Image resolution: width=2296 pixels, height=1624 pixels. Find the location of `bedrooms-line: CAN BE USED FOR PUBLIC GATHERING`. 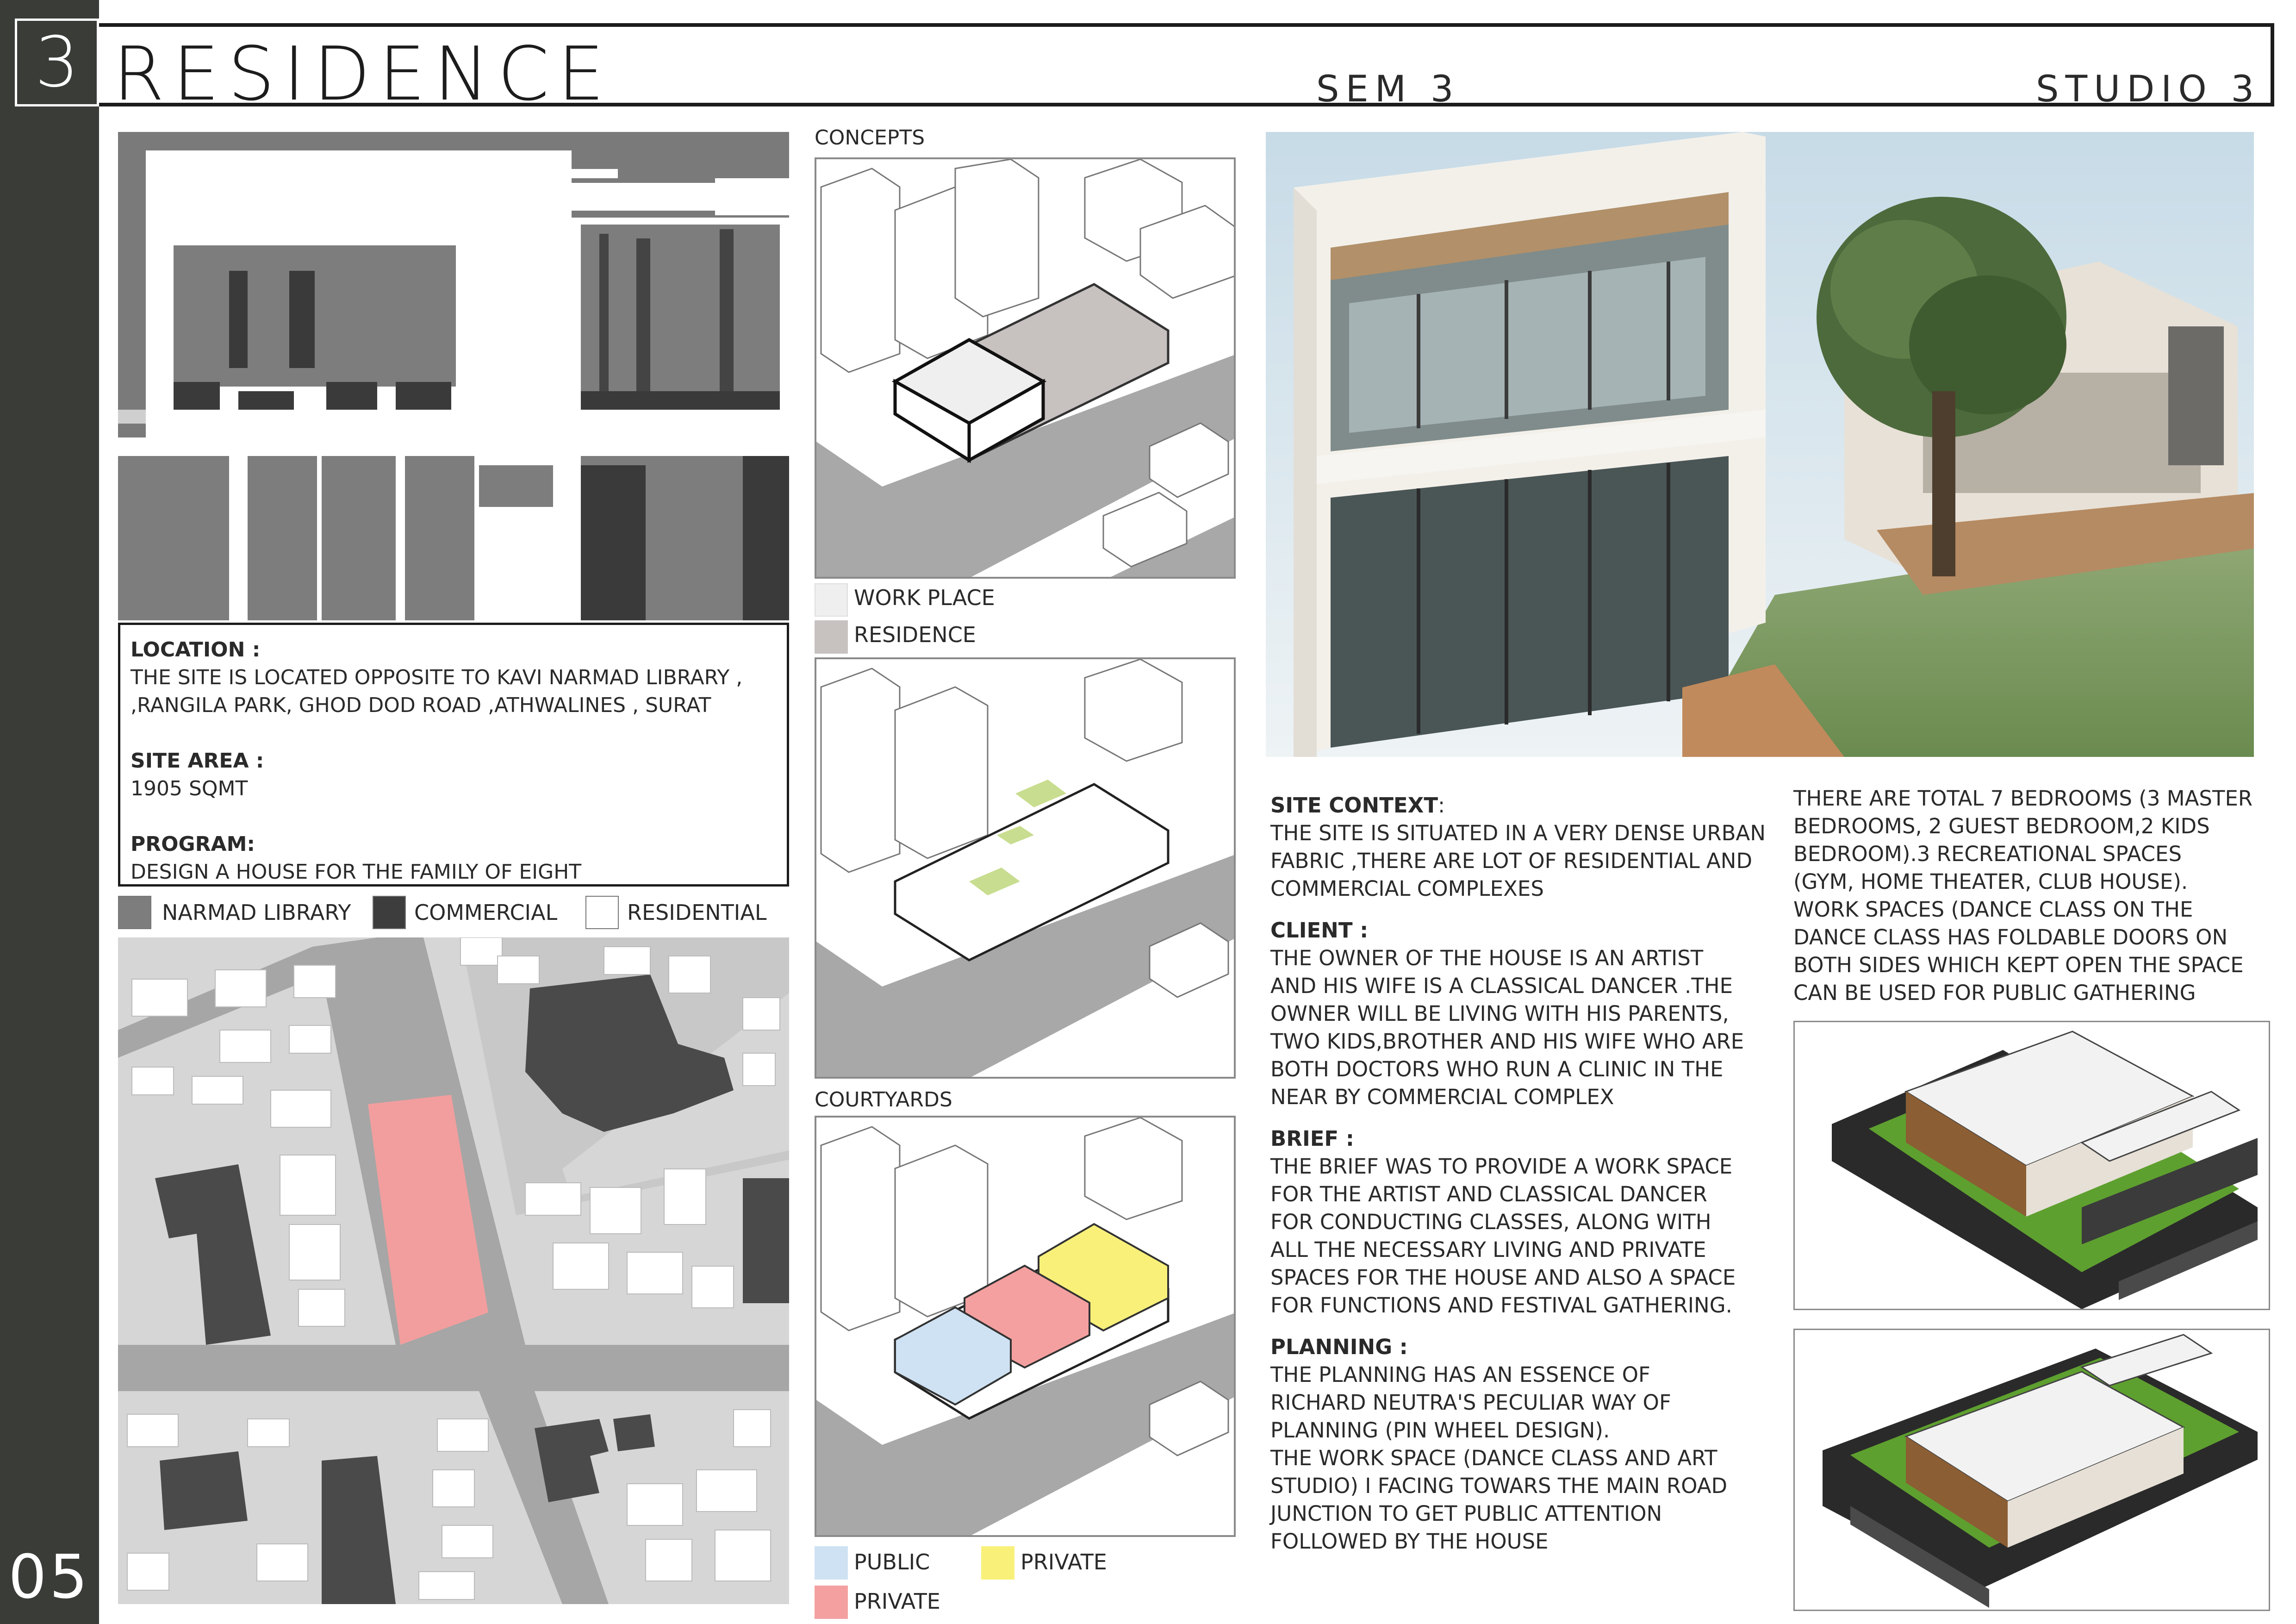

bedrooms-line: CAN BE USED FOR PUBLIC GATHERING is located at coordinates (1994, 993).